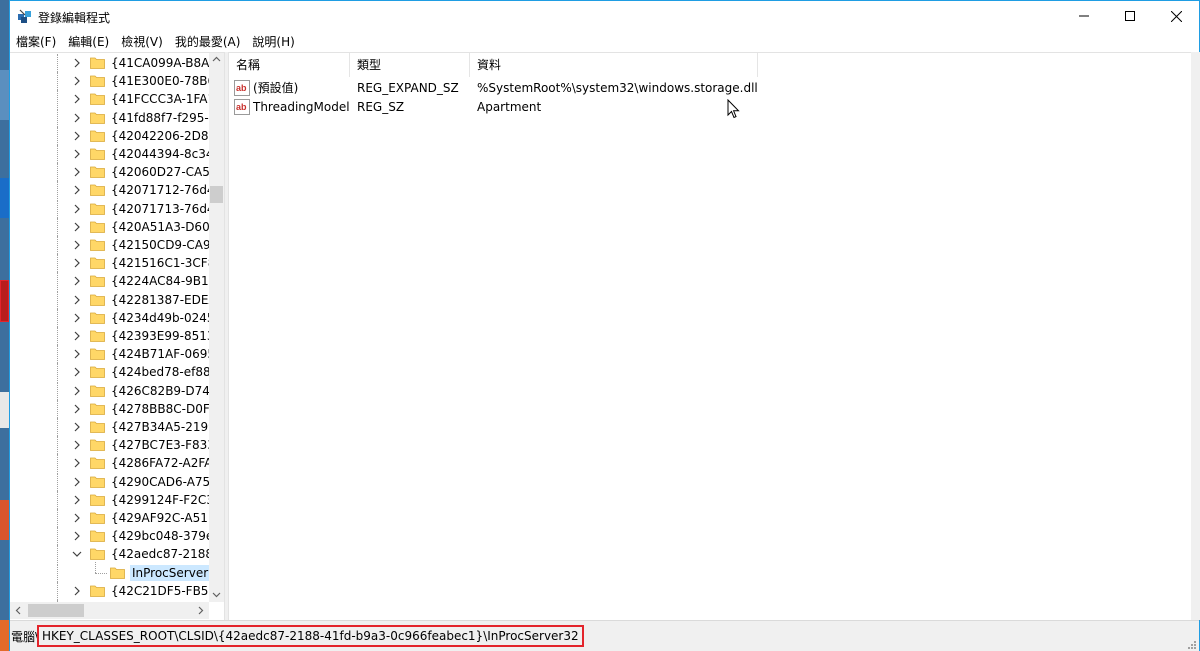  I want to click on tree-item: {41FCCC3A-1FA1, so click(109, 99).